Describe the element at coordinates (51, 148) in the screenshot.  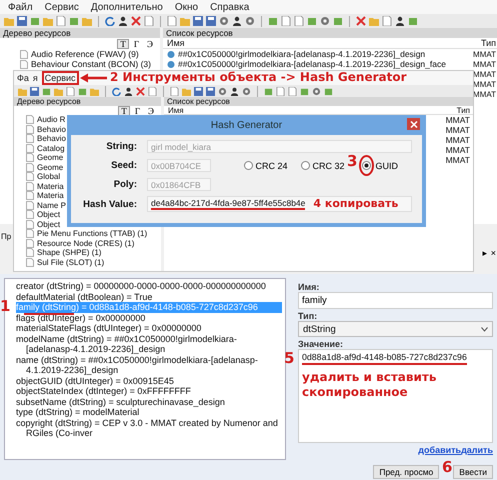
I see `tree-item: Catalog` at that location.